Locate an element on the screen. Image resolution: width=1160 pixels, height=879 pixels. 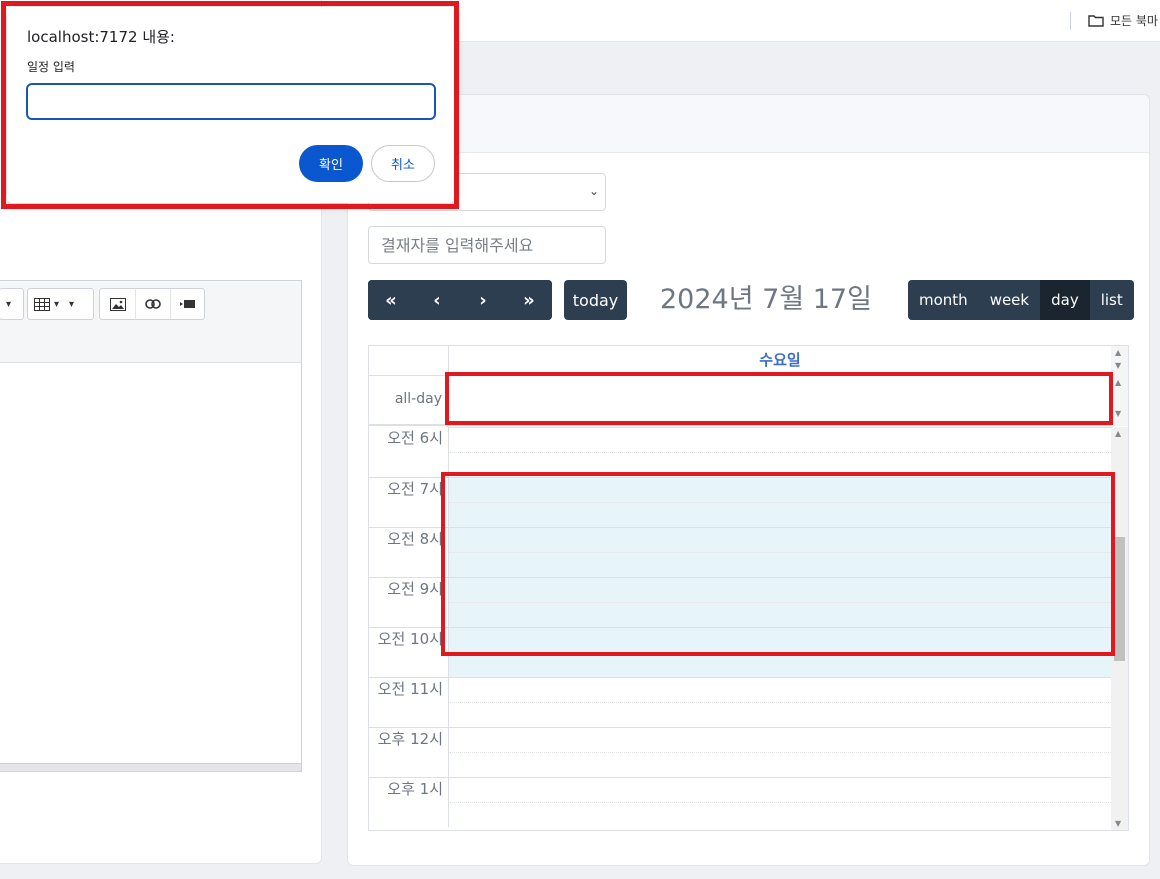
video-icon is located at coordinates (187, 304).